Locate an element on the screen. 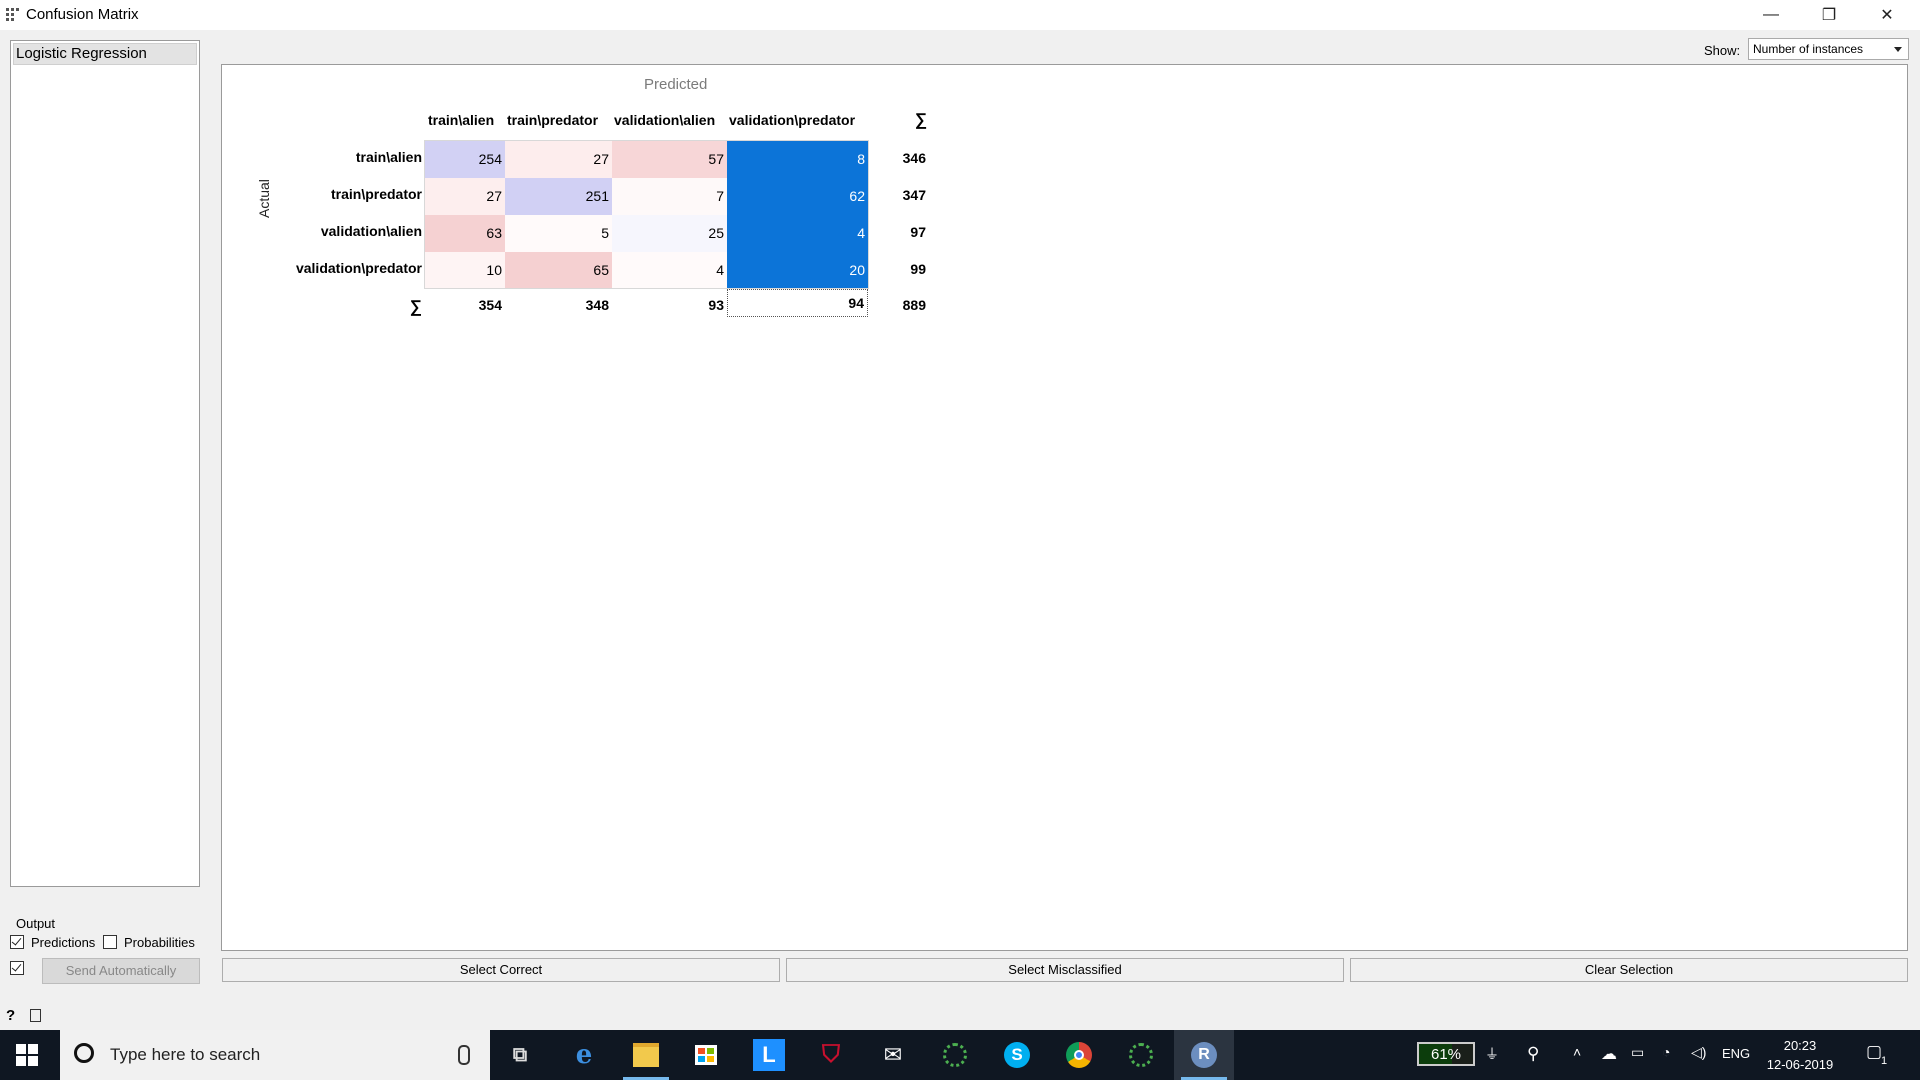 This screenshot has width=1920, height=1080. mcafee-icon: ⛉ is located at coordinates (831, 1055).